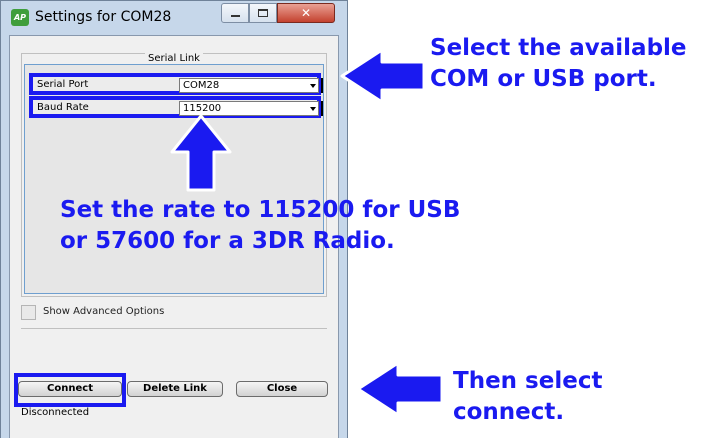  I want to click on serial-port-label: Serial Port, so click(63, 84).